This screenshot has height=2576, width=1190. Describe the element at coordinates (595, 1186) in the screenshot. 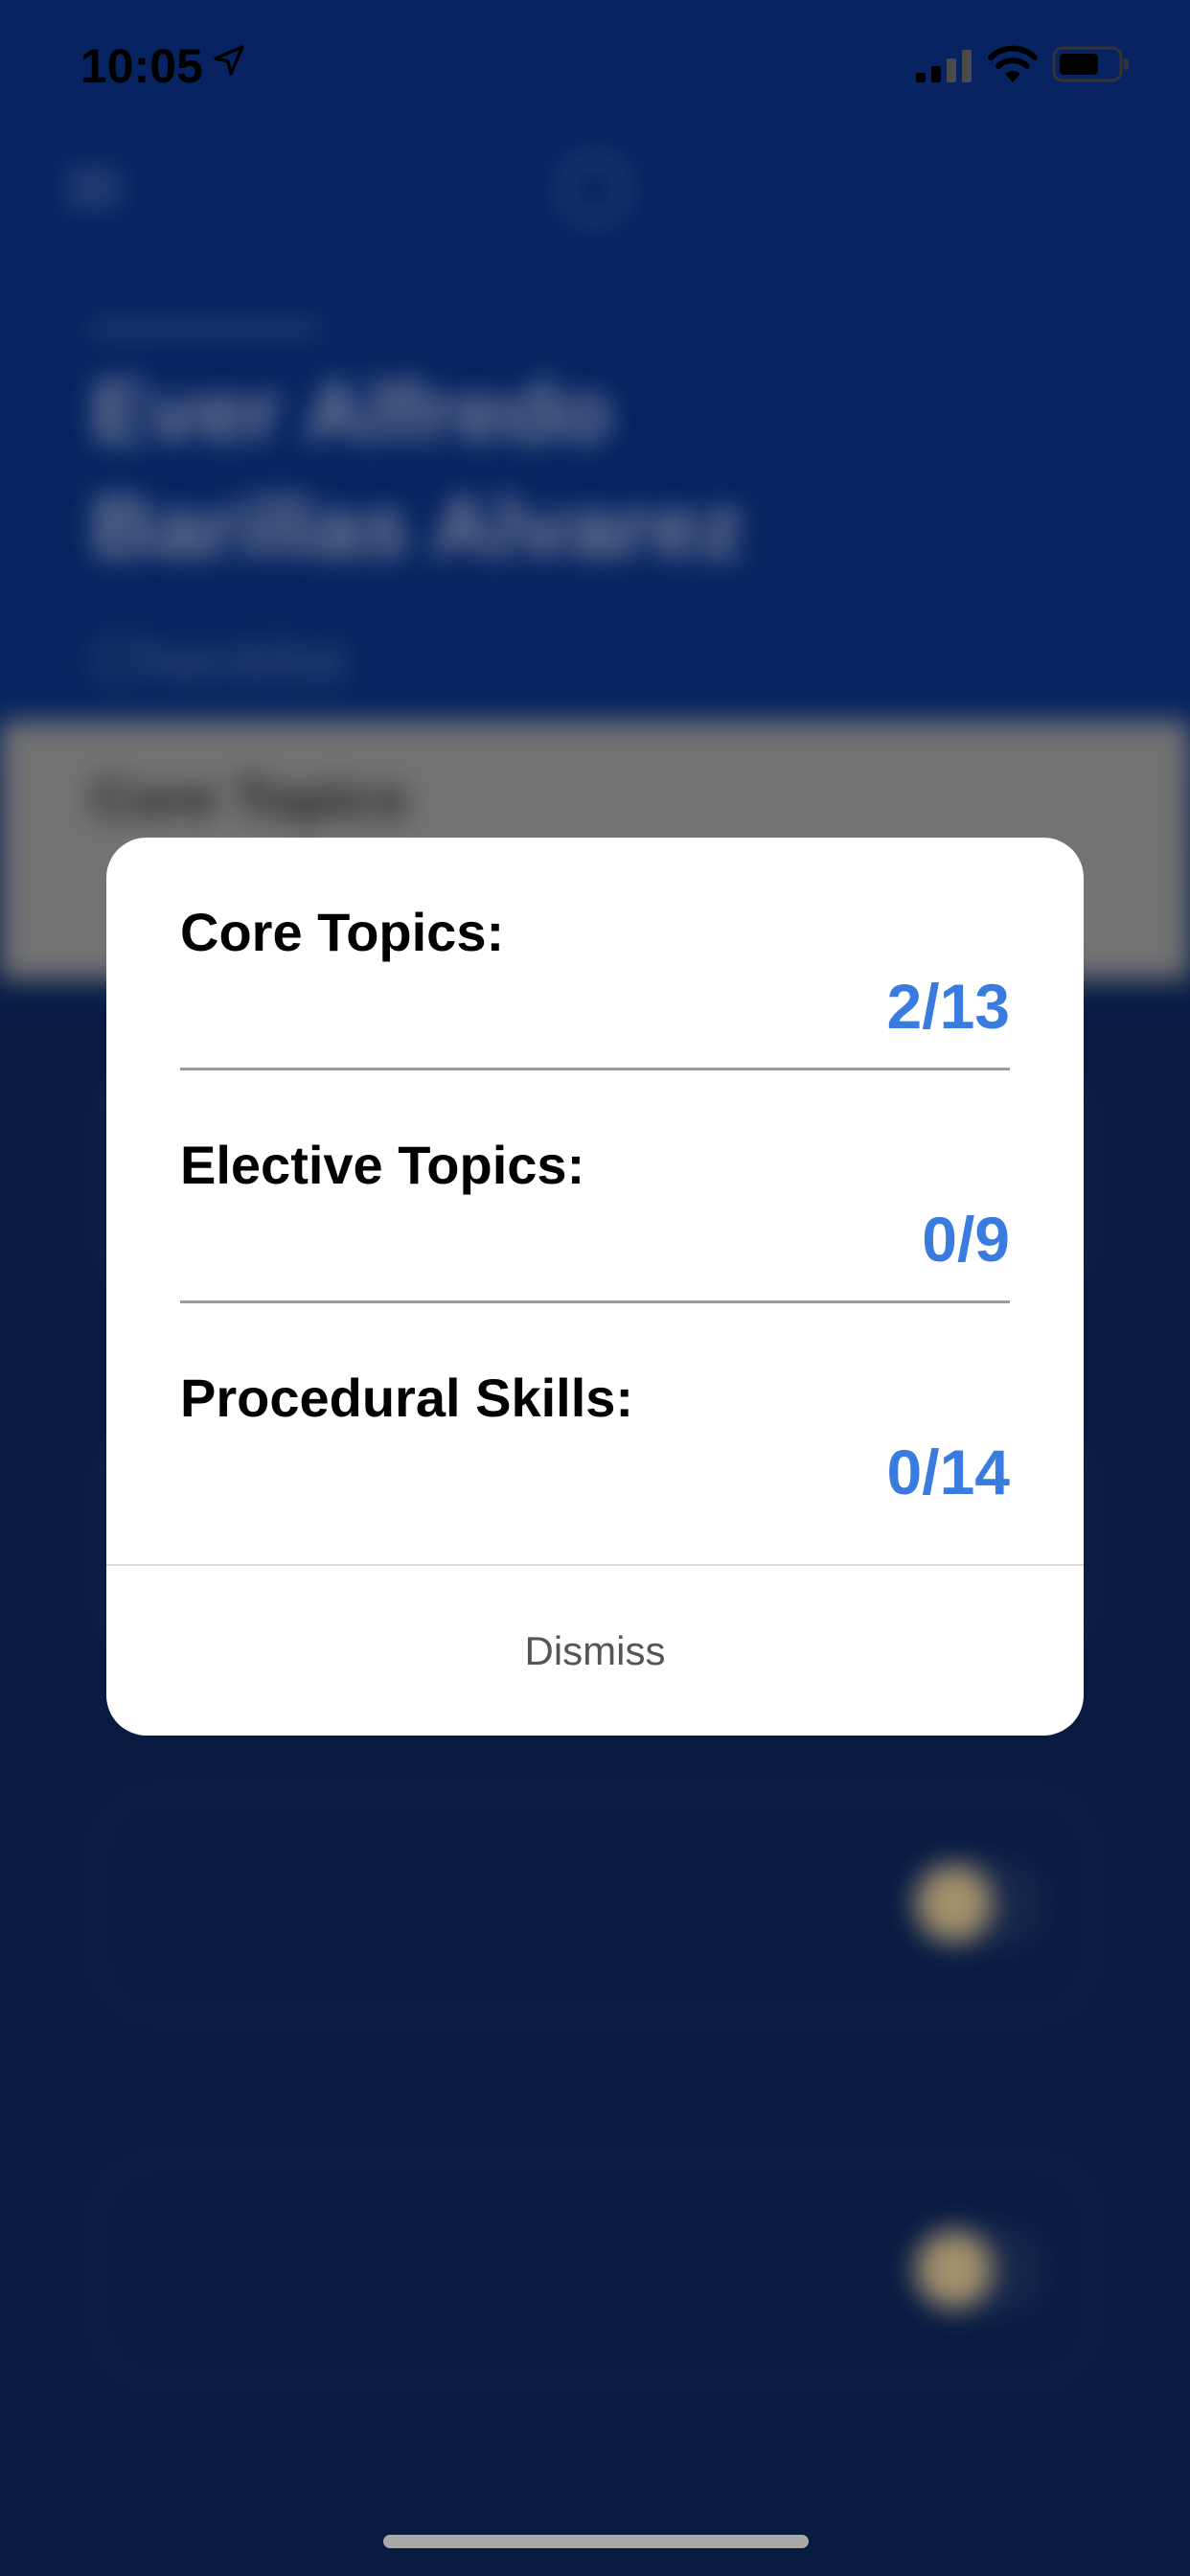

I see `progress-row-elective-topics: Elective Topics: 0/9` at that location.